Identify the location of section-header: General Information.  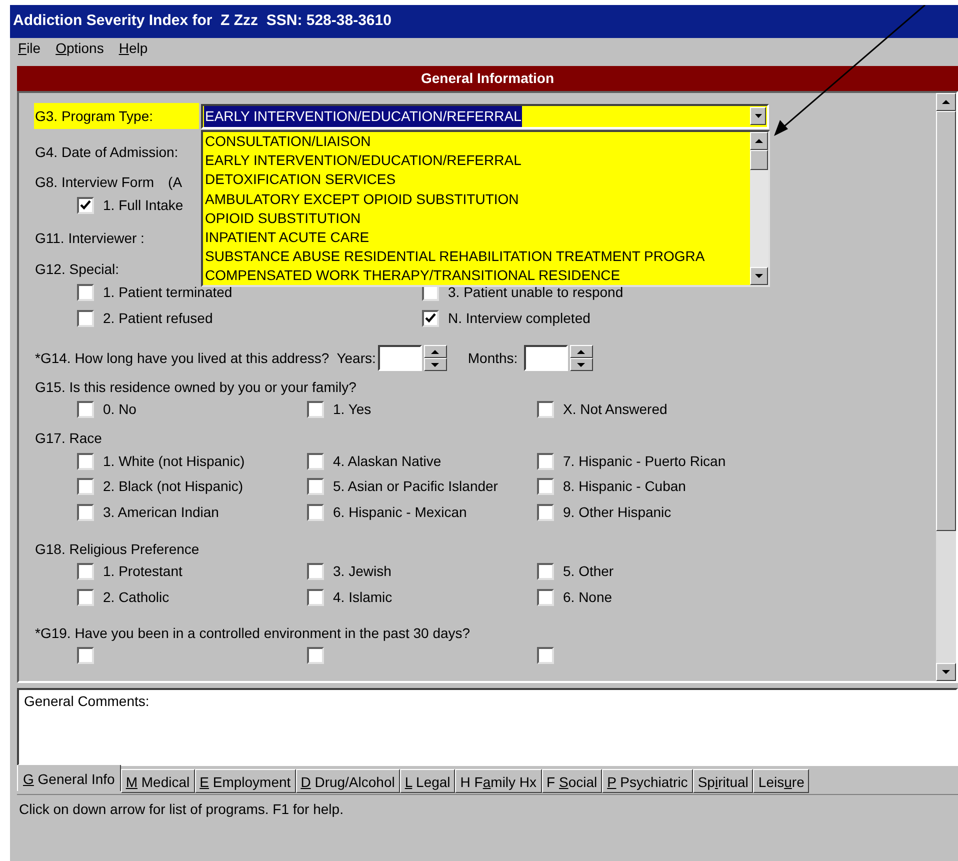
(487, 78).